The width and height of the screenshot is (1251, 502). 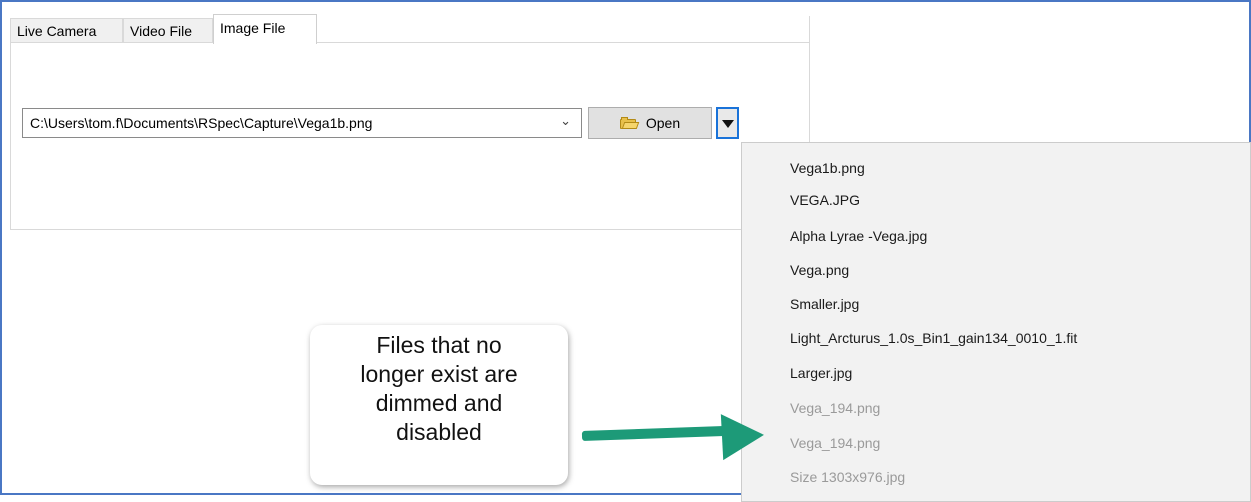 I want to click on tab-live-camera: Live Camera, so click(x=66, y=30).